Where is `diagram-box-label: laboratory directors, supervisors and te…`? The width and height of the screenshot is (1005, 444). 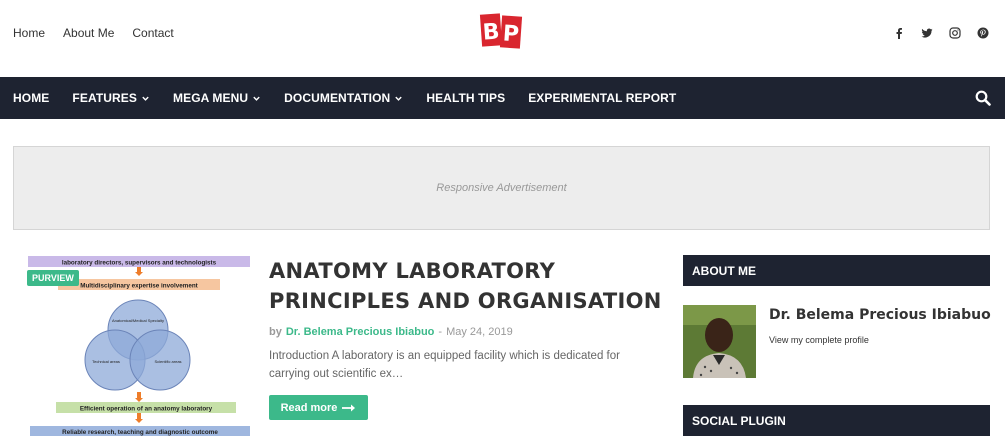
diagram-box-label: laboratory directors, supervisors and te… is located at coordinates (139, 263).